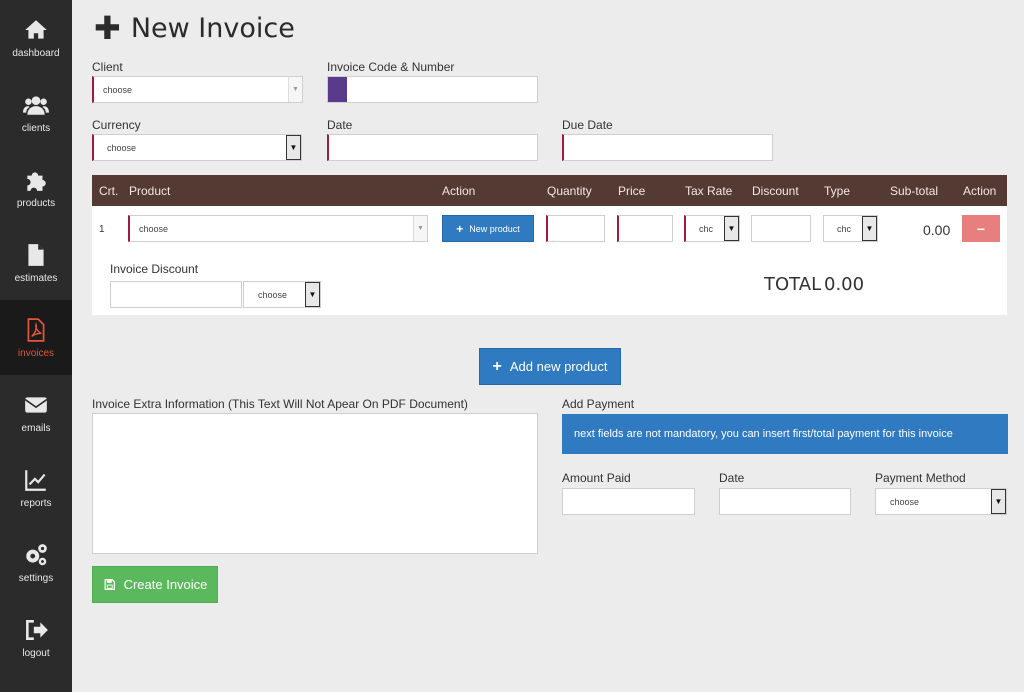 Image resolution: width=1024 pixels, height=692 pixels. I want to click on payment-date-input, so click(785, 501).